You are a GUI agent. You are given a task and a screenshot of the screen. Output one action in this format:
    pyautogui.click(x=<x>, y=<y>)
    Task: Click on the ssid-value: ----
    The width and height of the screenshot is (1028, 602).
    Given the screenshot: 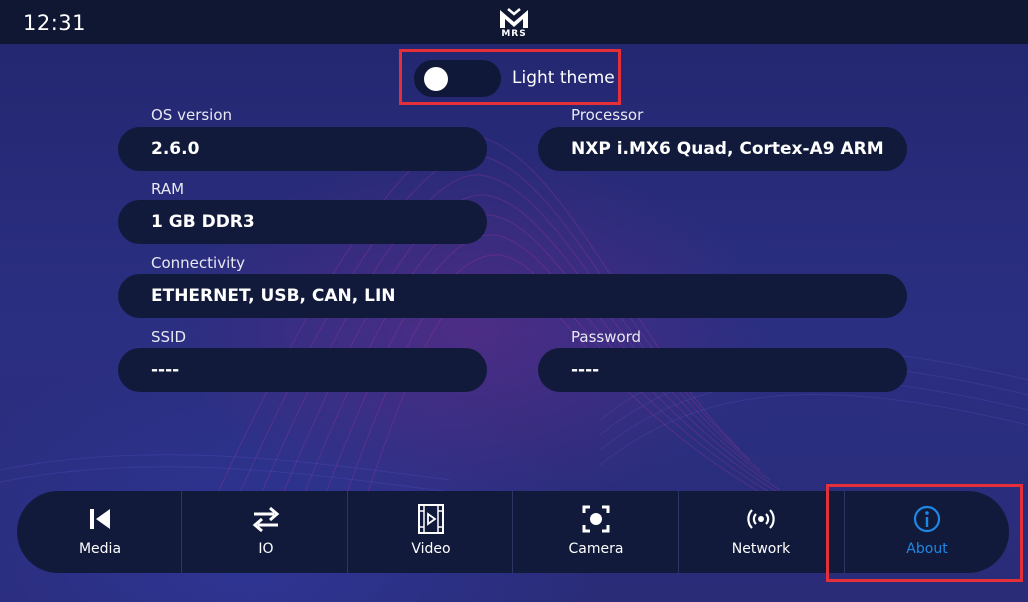 What is the action you would take?
    pyautogui.click(x=165, y=370)
    